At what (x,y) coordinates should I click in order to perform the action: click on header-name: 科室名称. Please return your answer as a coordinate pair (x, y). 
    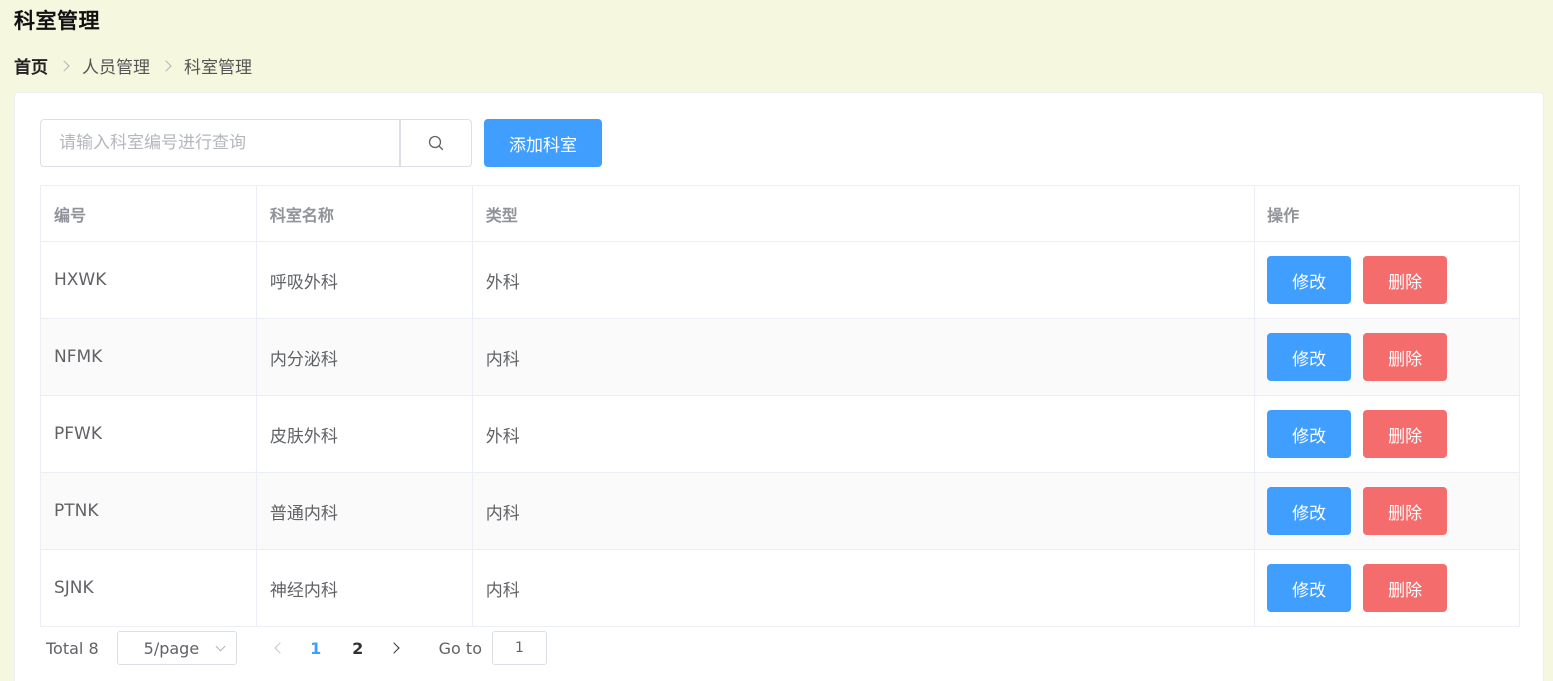
    Looking at the image, I should click on (364, 213).